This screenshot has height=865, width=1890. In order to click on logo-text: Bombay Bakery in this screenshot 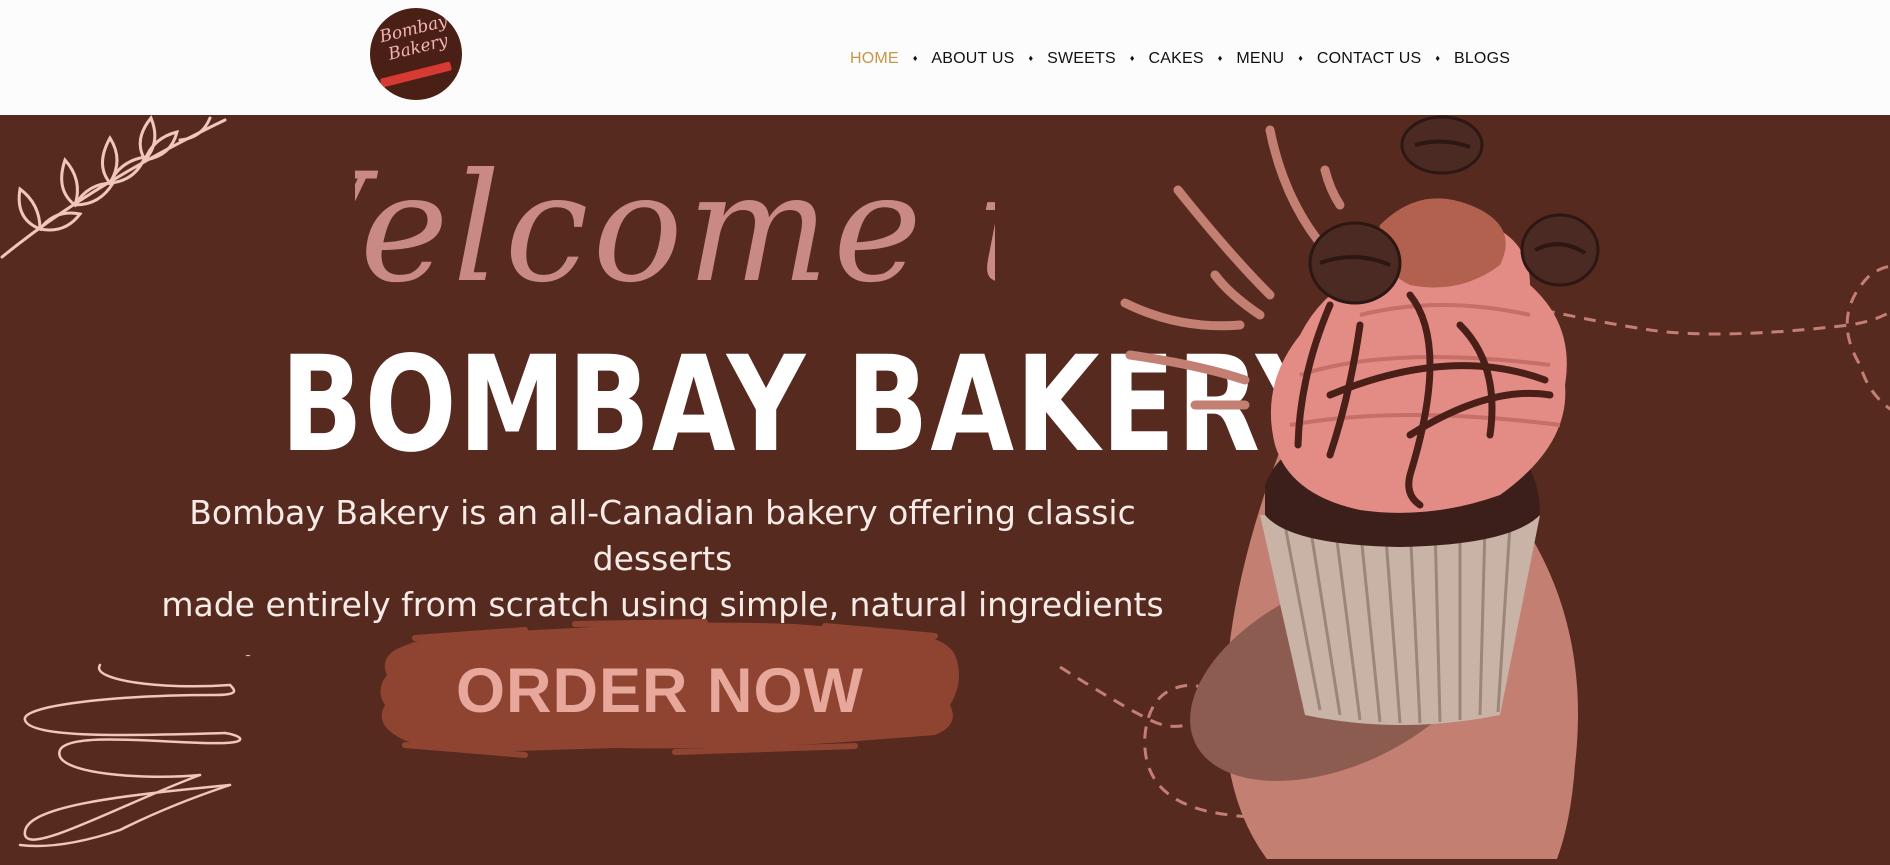, I will do `click(414, 38)`.